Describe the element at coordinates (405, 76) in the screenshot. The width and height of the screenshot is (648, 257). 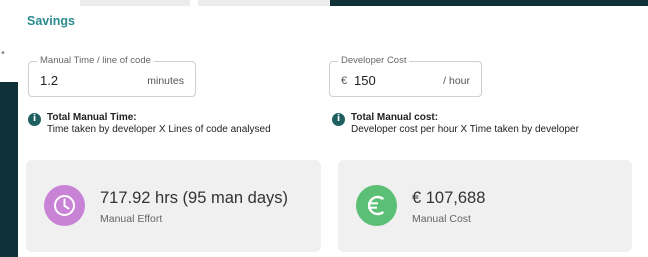
I see `developer-cost-field: Developer Cost € 150 / hour` at that location.